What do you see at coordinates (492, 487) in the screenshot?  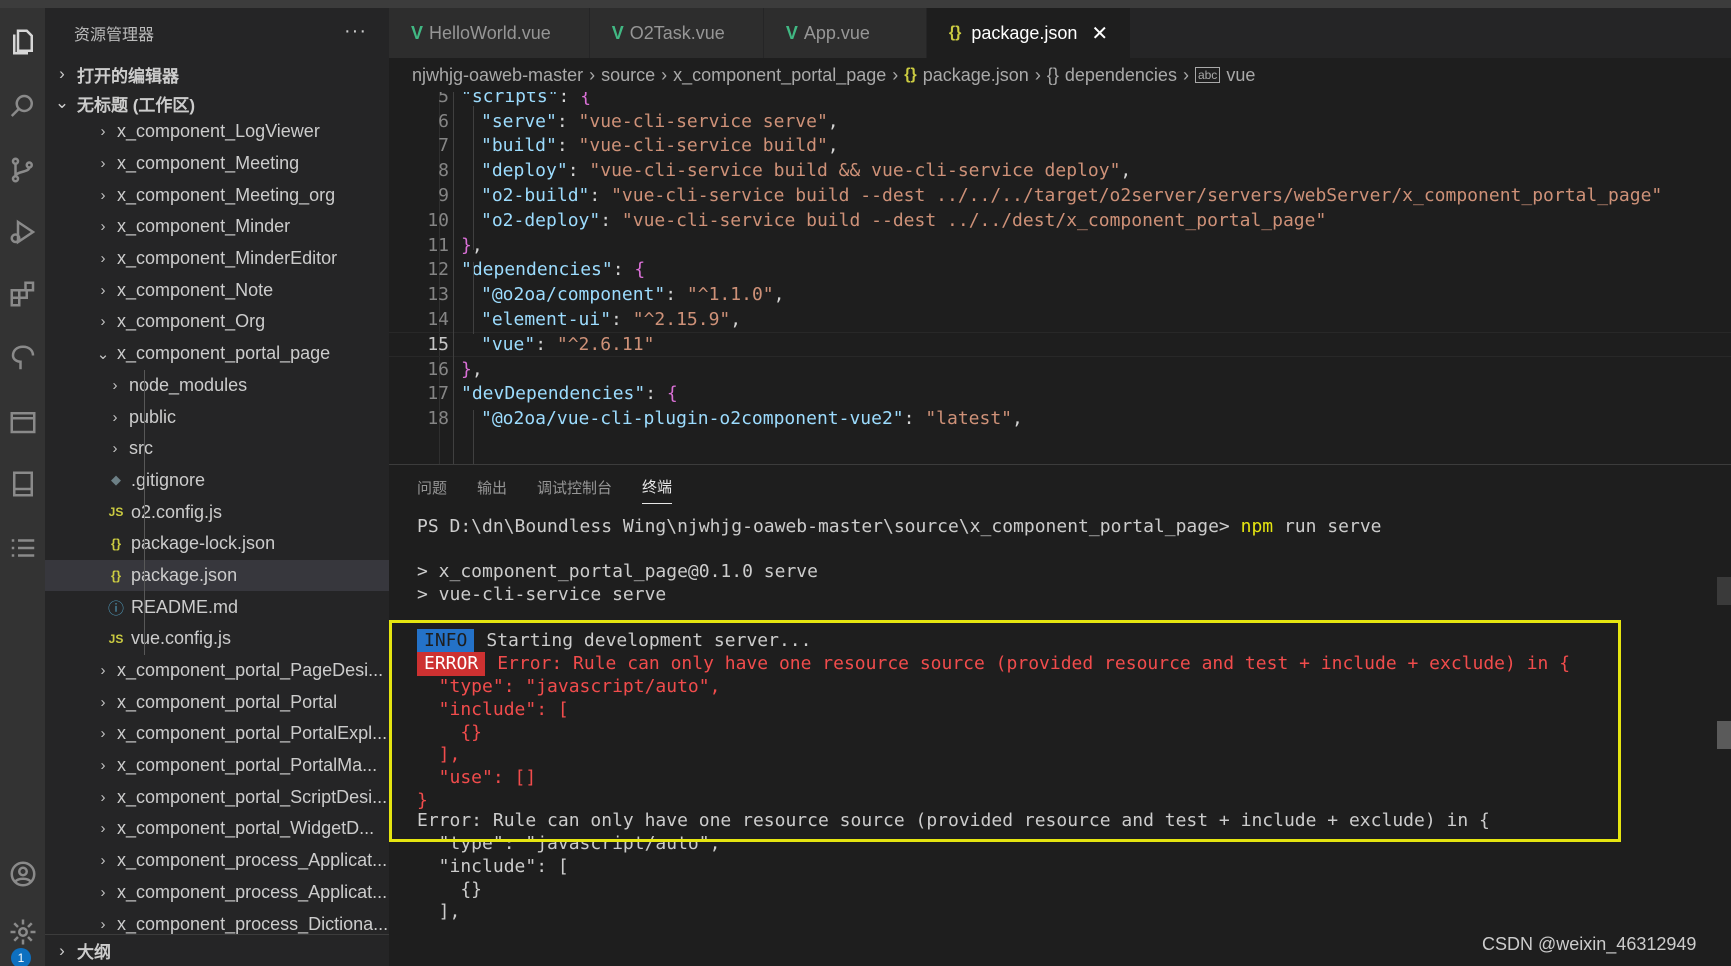 I see `panel-tab: 输出` at bounding box center [492, 487].